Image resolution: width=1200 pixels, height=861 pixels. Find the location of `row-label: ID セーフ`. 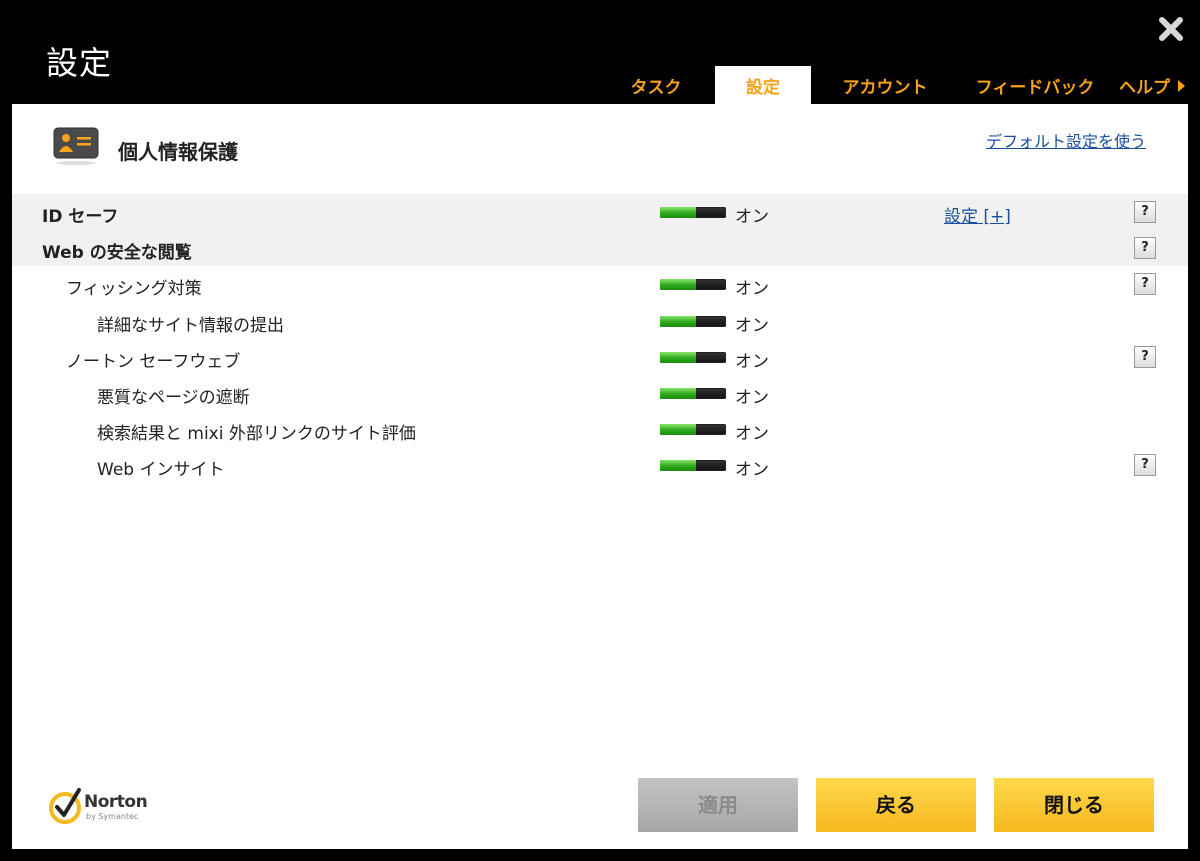

row-label: ID セーフ is located at coordinates (80, 217).